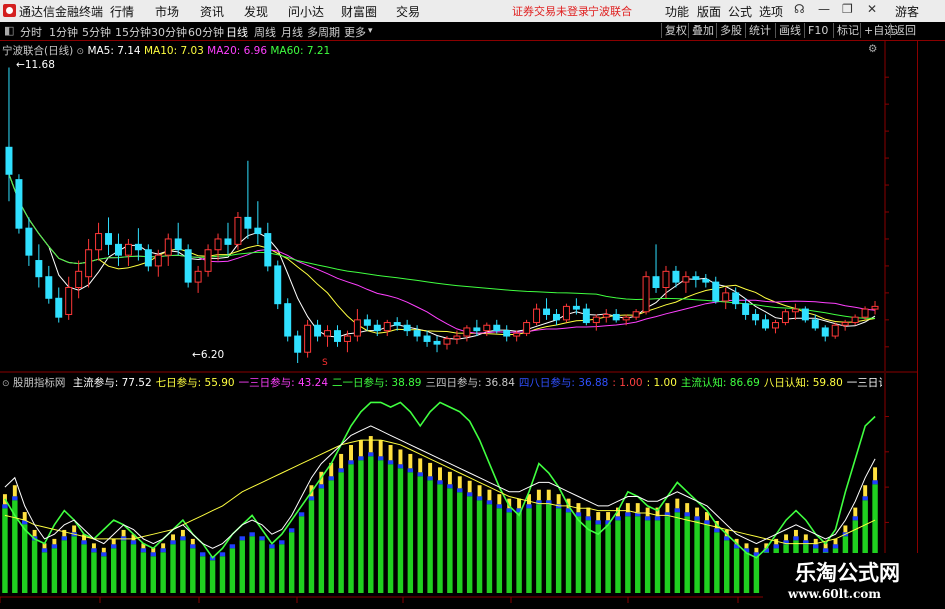  I want to click on ma60-label: MA60: 7.21, so click(300, 51).